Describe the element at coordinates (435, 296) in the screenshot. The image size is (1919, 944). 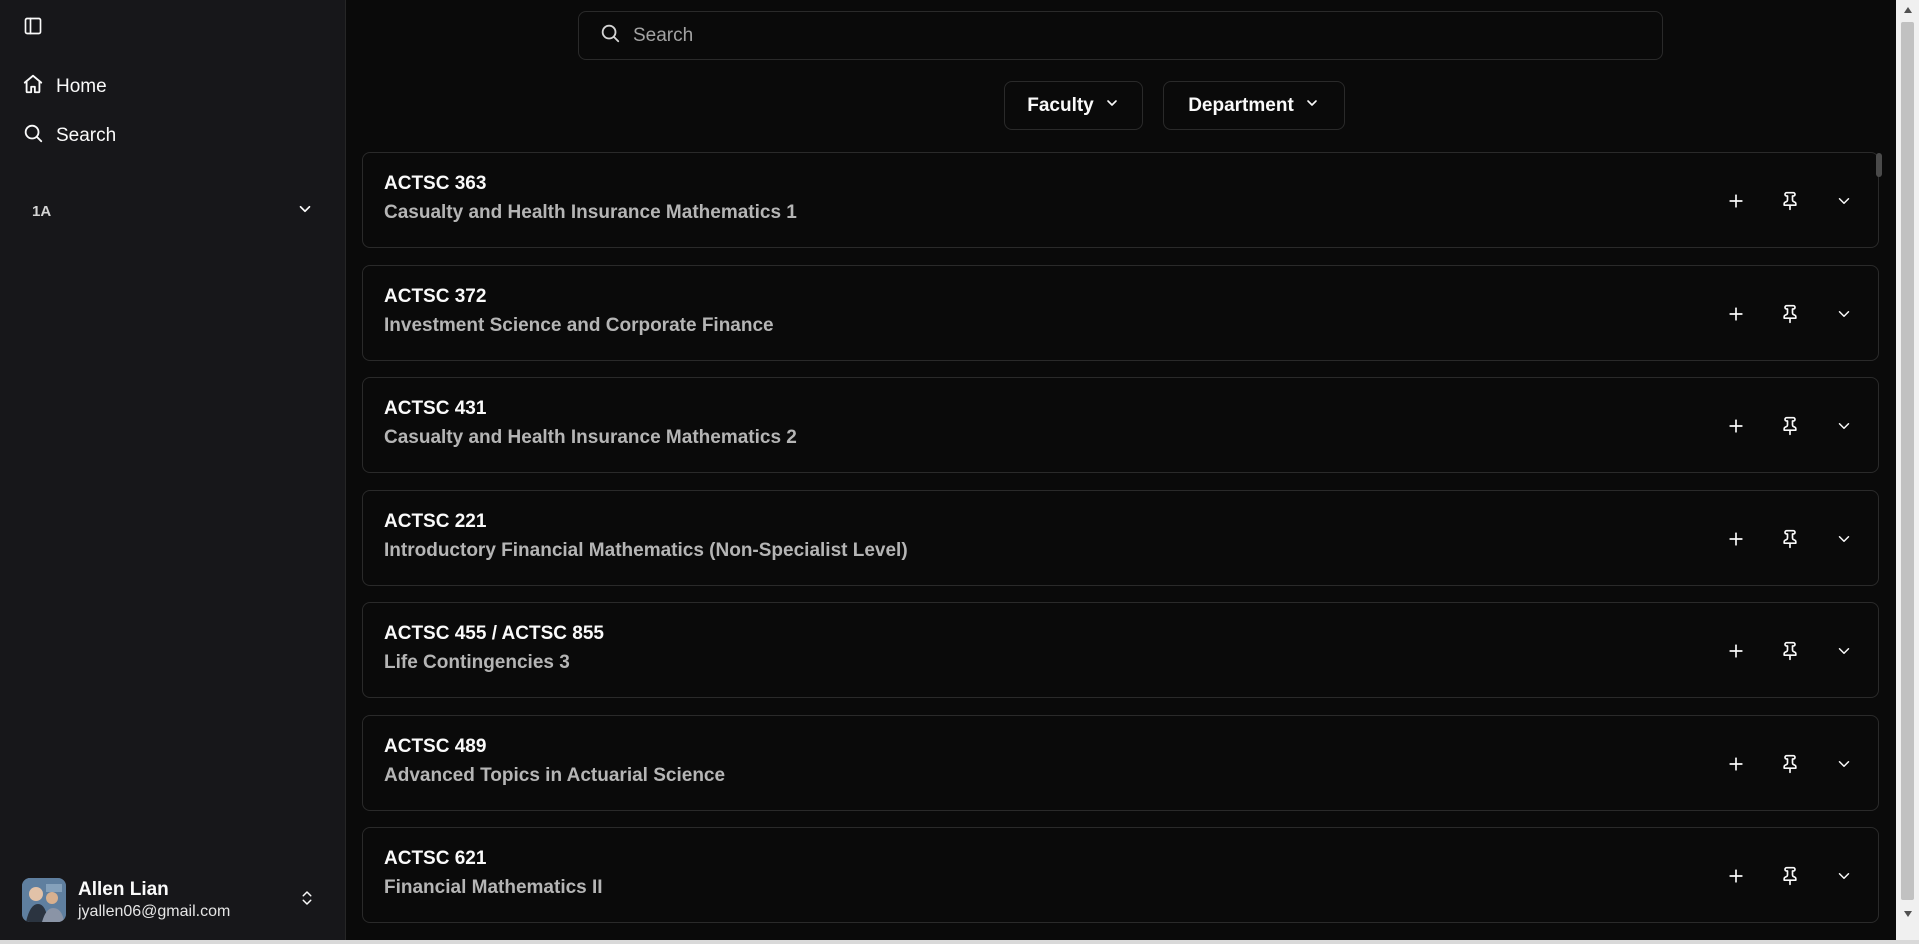
I see `course-code: ACTSC 372` at that location.